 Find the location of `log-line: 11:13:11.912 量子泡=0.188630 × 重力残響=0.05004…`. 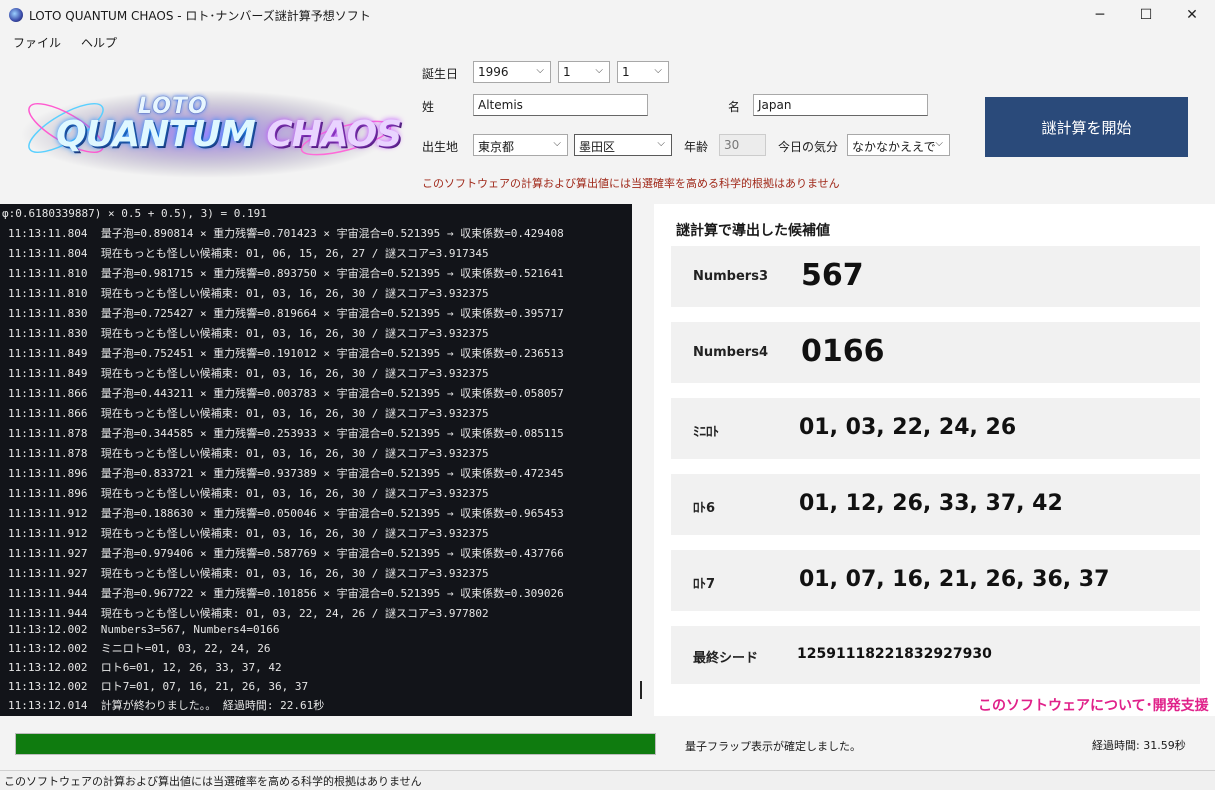

log-line: 11:13:11.912 量子泡=0.188630 × 重力残響=0.05004… is located at coordinates (286, 513).